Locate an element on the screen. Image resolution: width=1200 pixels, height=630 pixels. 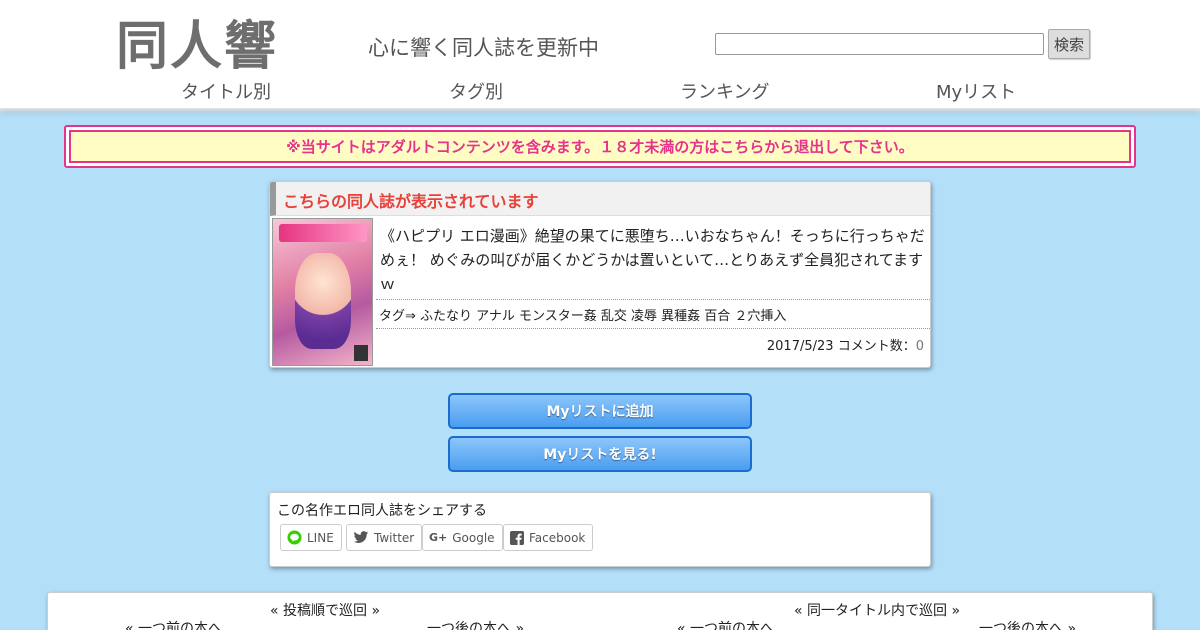
pager-by-title-heading: « 同一タイトル内で巡回 » is located at coordinates (877, 611).